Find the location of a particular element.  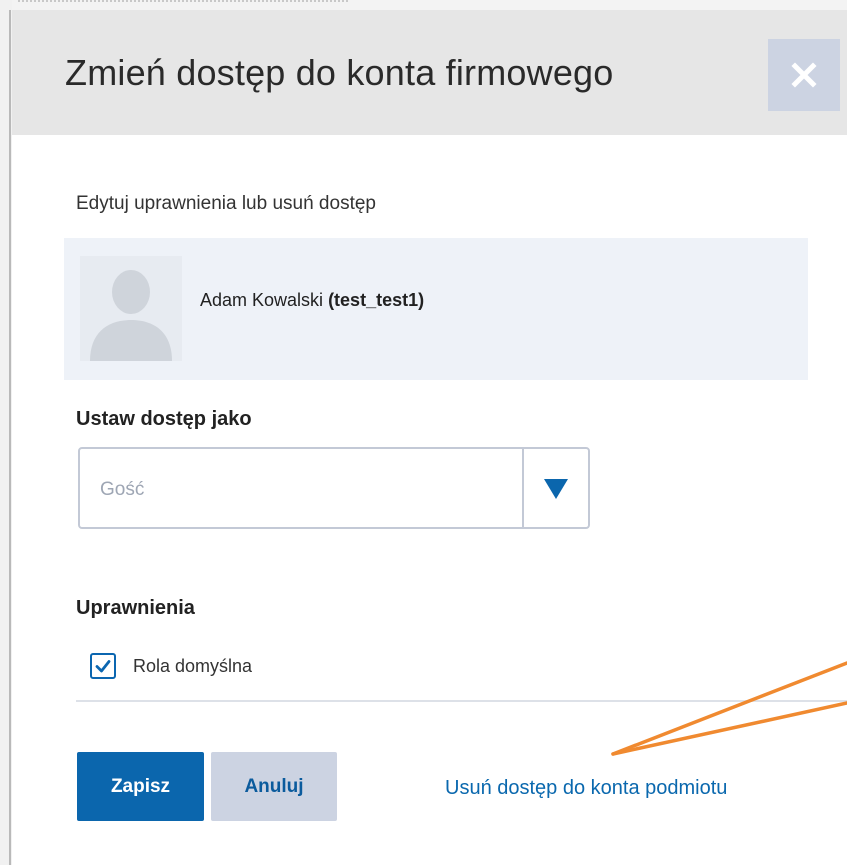

permission-item-default-role: Rola domyślna is located at coordinates (171, 666).